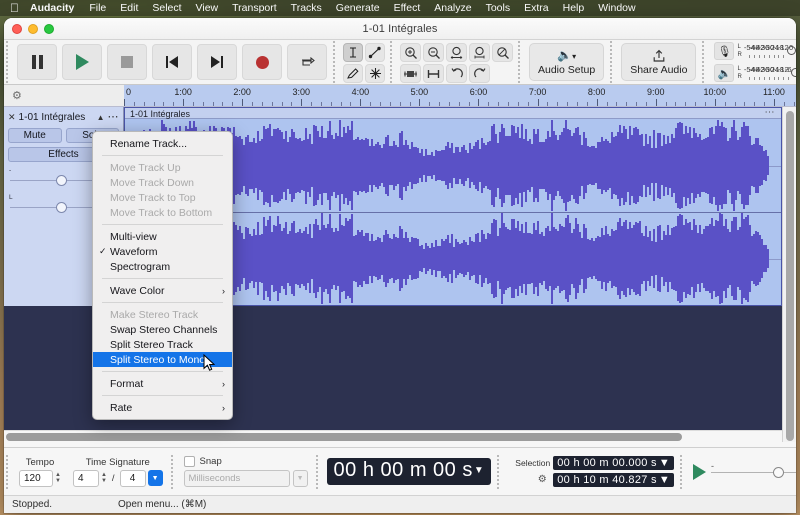  What do you see at coordinates (129, 8) in the screenshot?
I see `menu-edit: Edit` at bounding box center [129, 8].